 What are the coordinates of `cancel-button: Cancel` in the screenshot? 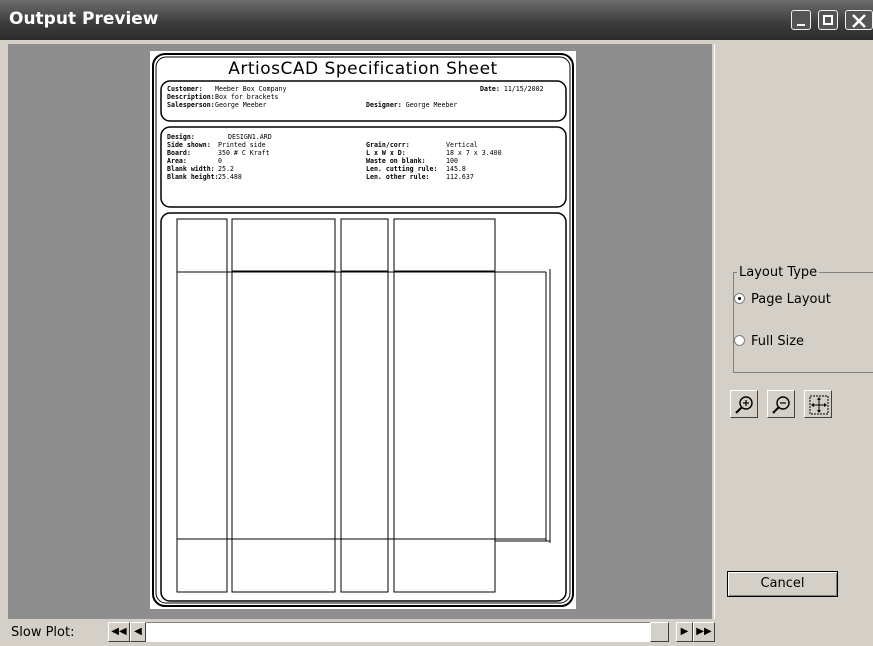 It's located at (782, 584).